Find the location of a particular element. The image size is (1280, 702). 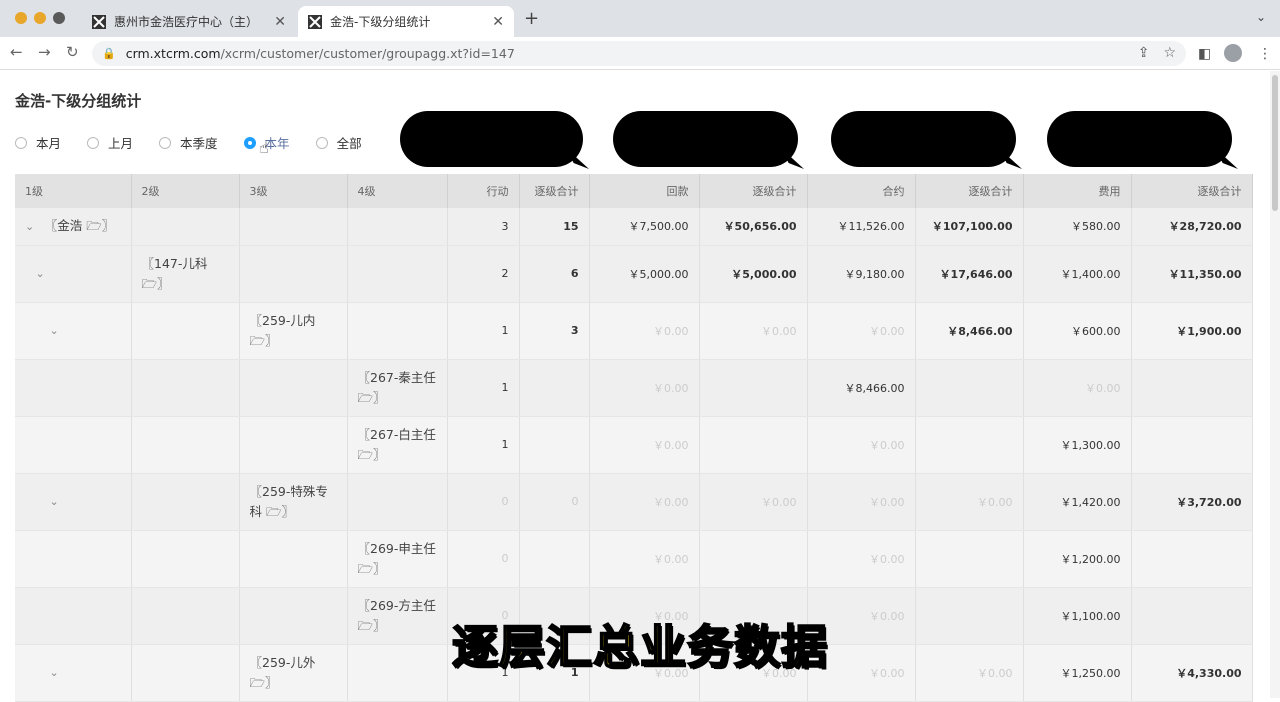

tab-1: 惠州市金浩医疗中心（主） ✕ is located at coordinates (189, 21).